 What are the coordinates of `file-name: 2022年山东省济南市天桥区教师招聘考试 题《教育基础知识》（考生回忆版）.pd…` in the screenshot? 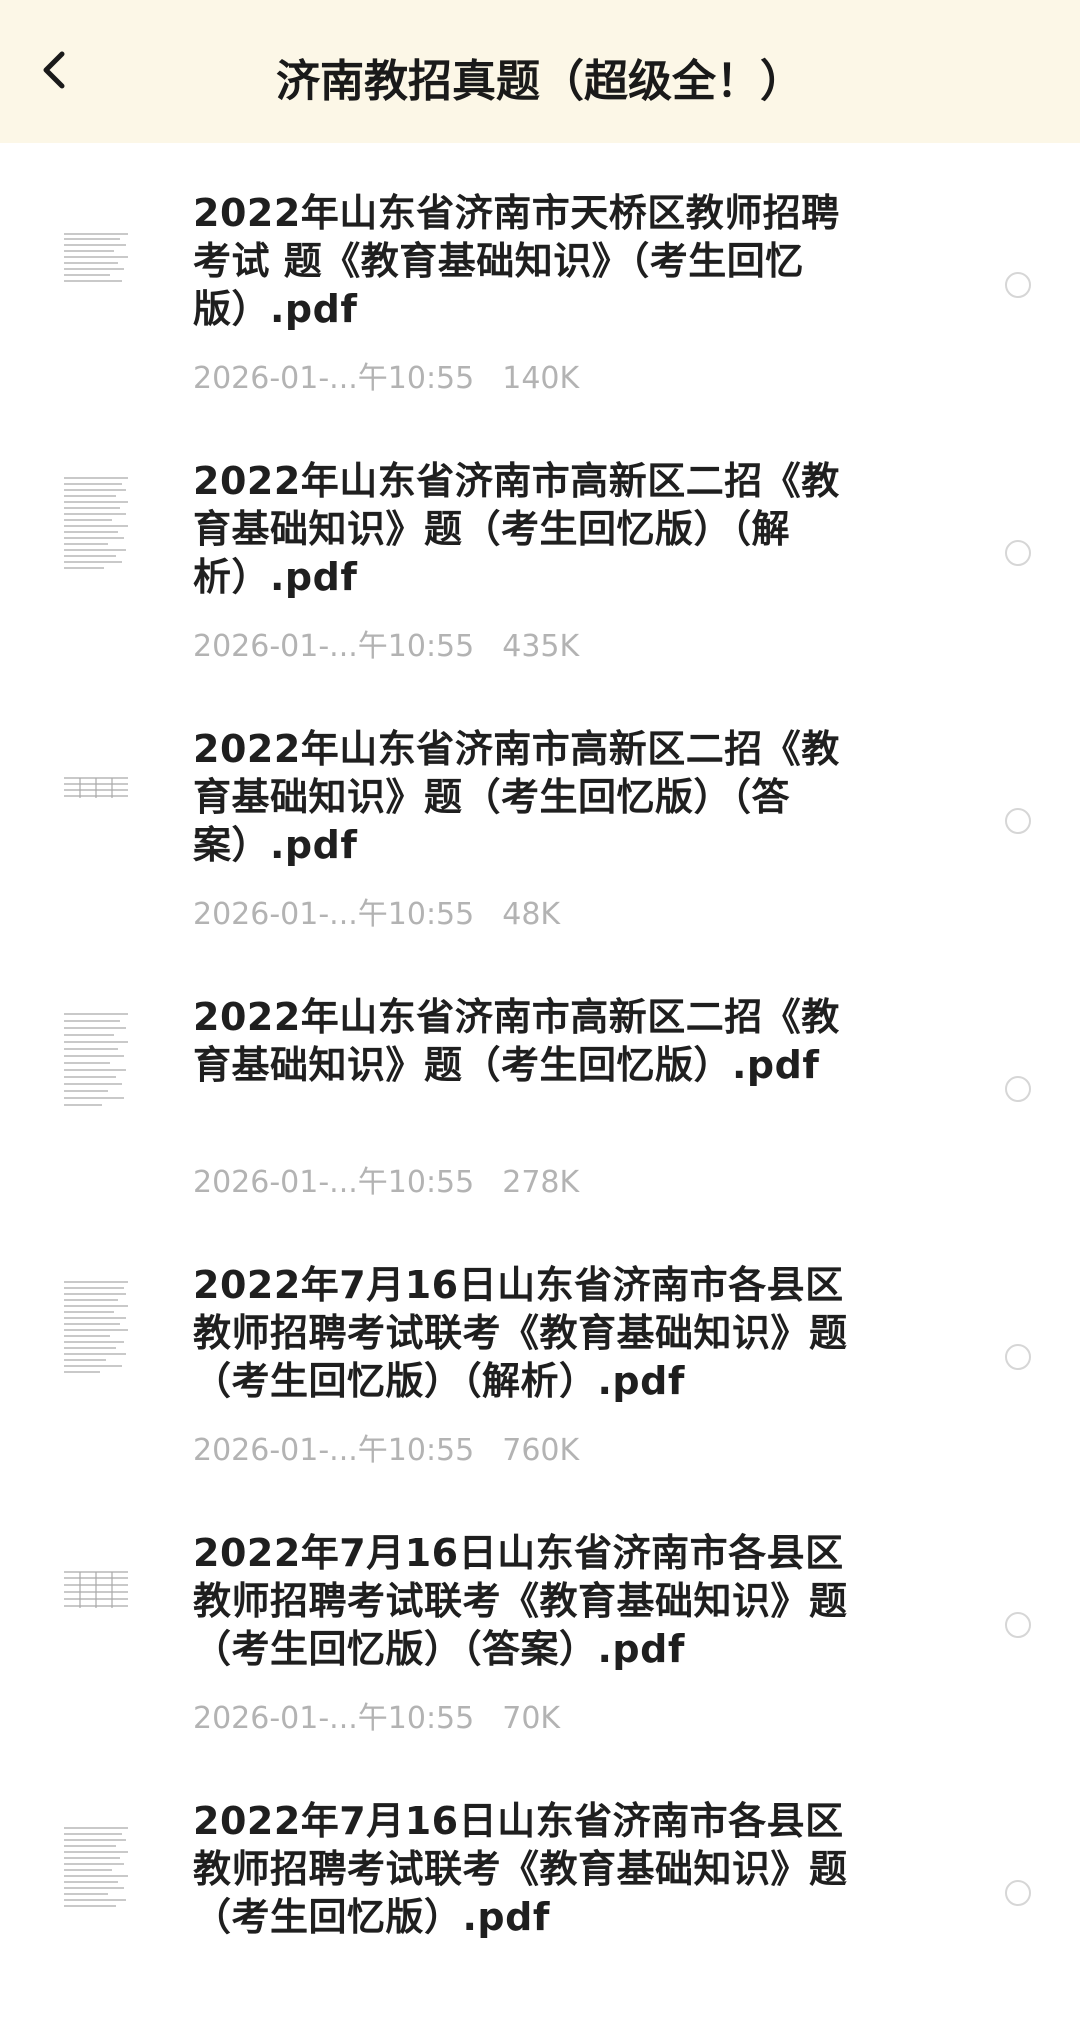 It's located at (516, 261).